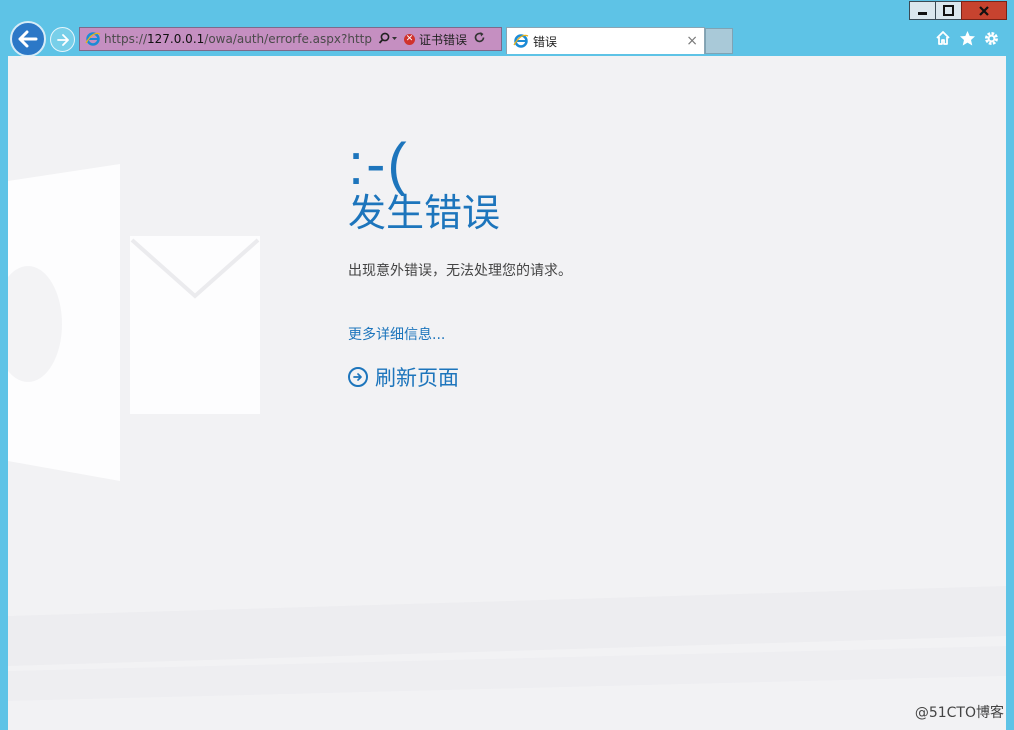 The image size is (1014, 730). I want to click on refresh-page-link: 刷新页面, so click(460, 377).